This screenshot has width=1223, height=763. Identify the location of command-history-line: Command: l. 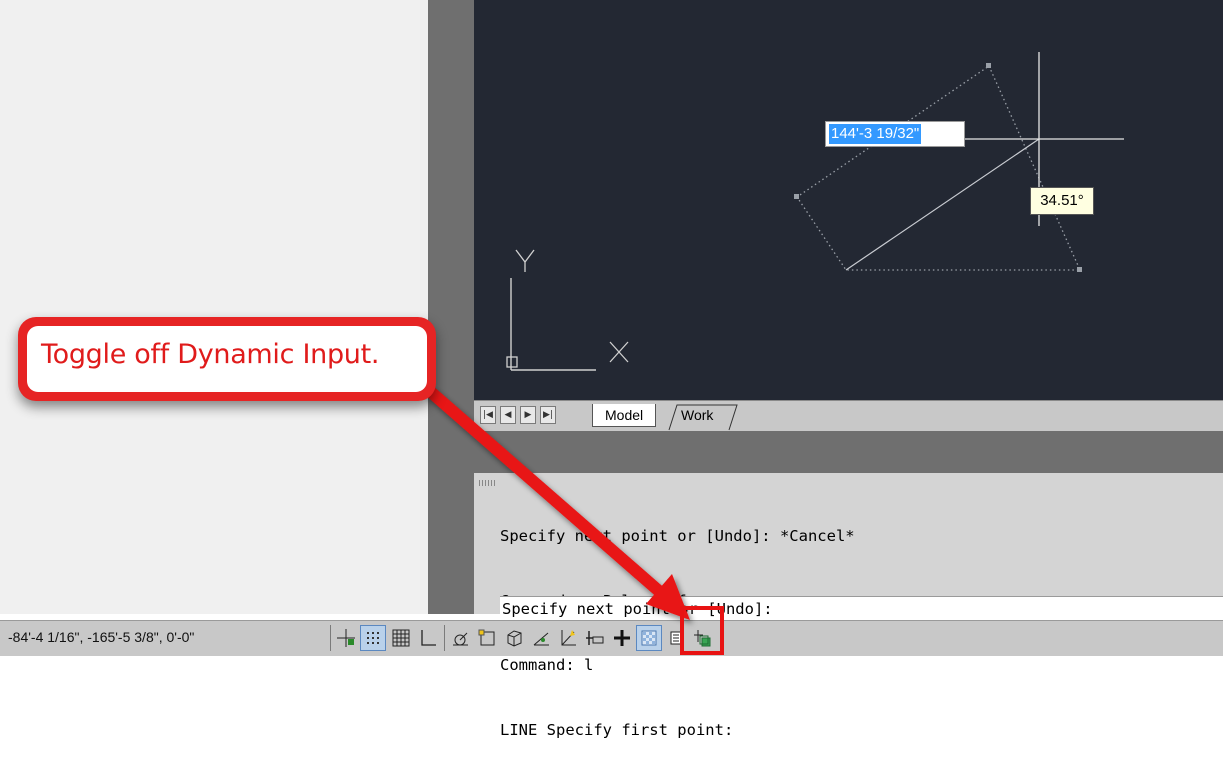
(547, 665).